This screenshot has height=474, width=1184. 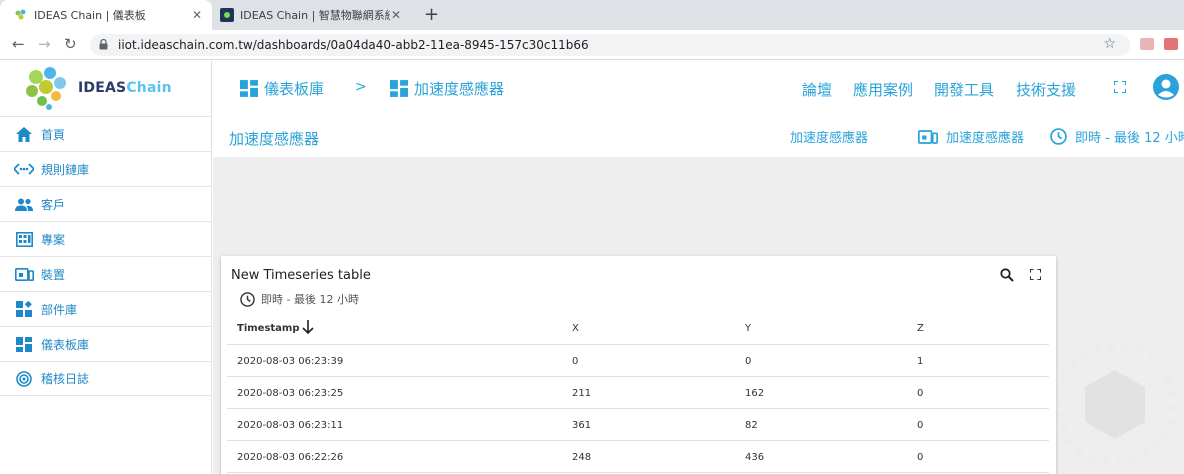 What do you see at coordinates (755, 393) in the screenshot?
I see `cell-y: 162` at bounding box center [755, 393].